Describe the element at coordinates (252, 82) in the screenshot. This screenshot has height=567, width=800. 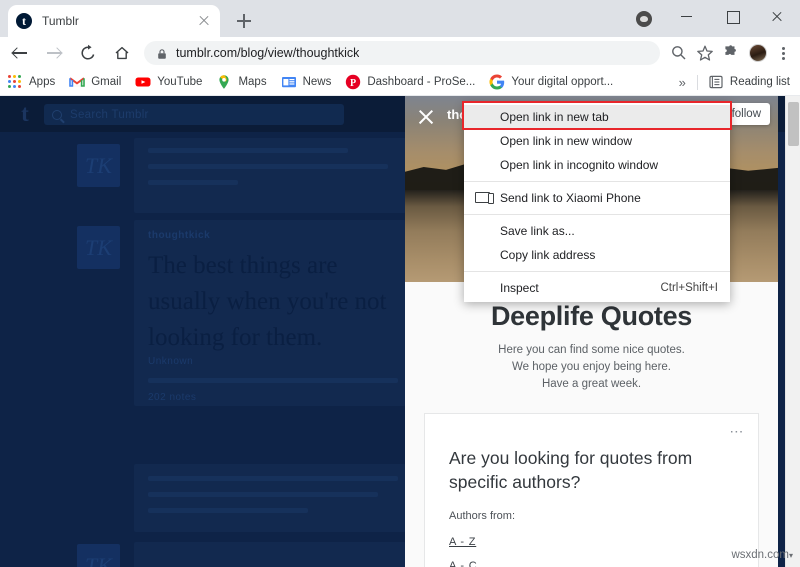
I see `bookmark-label: Maps` at that location.